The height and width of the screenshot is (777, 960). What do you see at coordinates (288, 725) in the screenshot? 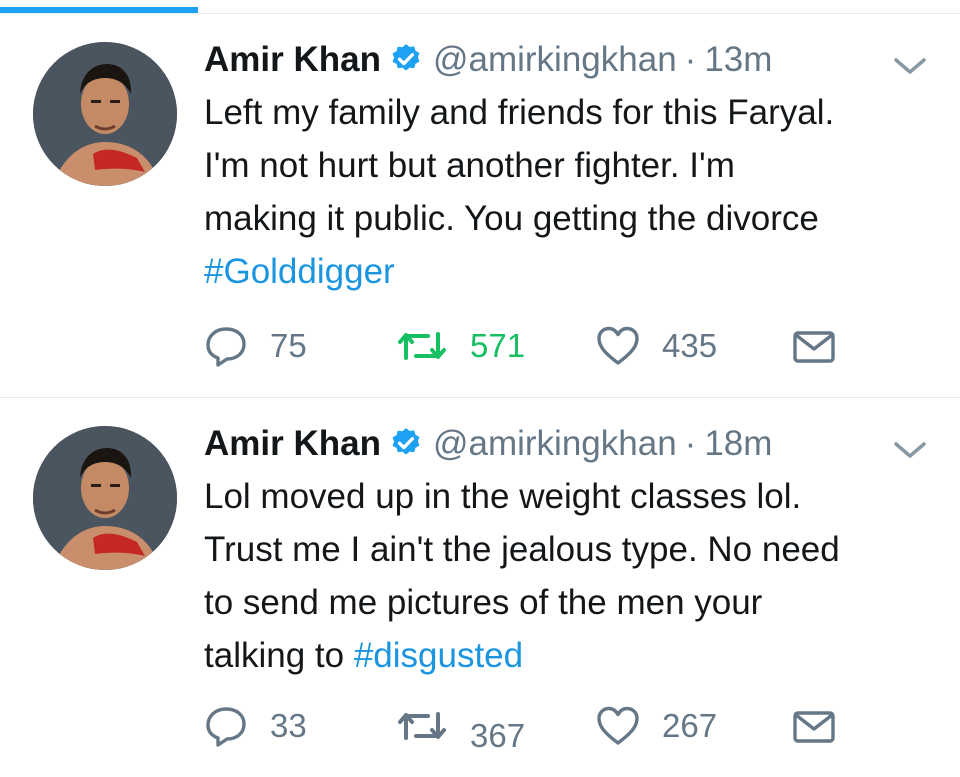
I see `reply-count: 33` at bounding box center [288, 725].